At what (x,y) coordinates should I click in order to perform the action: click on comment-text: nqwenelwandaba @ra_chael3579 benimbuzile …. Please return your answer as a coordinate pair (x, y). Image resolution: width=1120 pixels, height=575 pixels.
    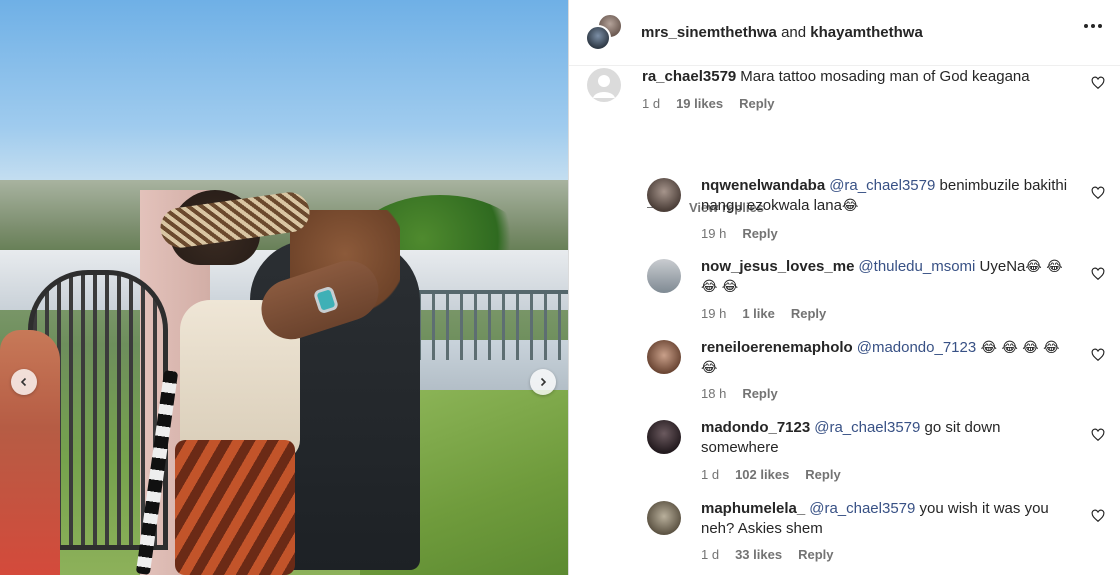
    Looking at the image, I should click on (888, 196).